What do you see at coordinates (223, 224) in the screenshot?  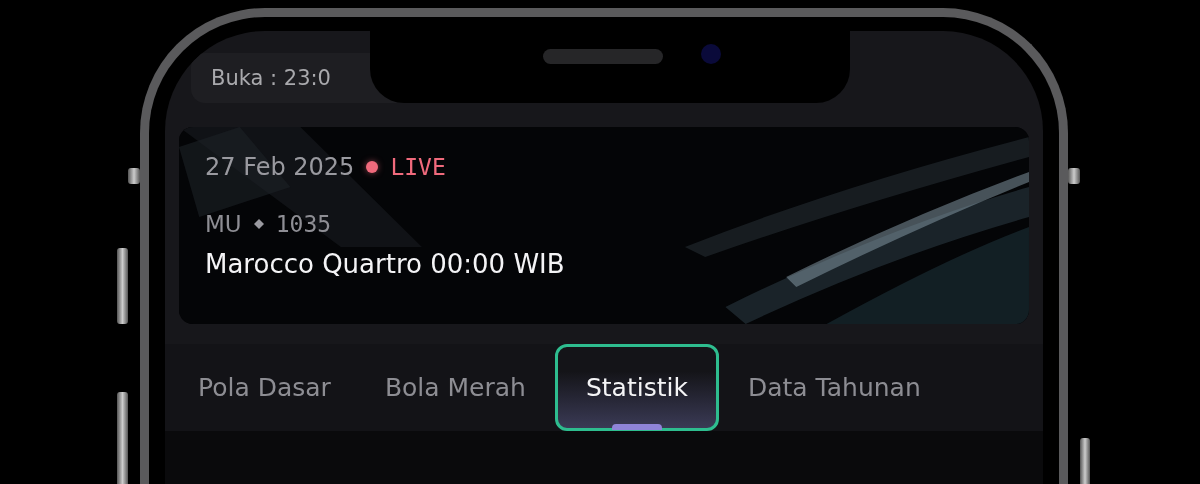 I see `market-code: MU` at bounding box center [223, 224].